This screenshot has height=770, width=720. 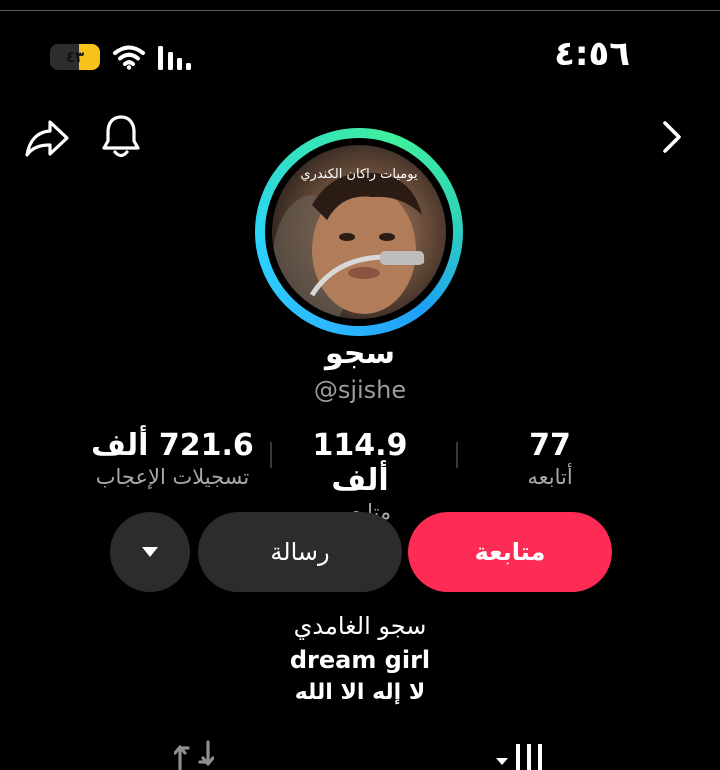 I want to click on battery-percentage: ٤٣, so click(x=75, y=57).